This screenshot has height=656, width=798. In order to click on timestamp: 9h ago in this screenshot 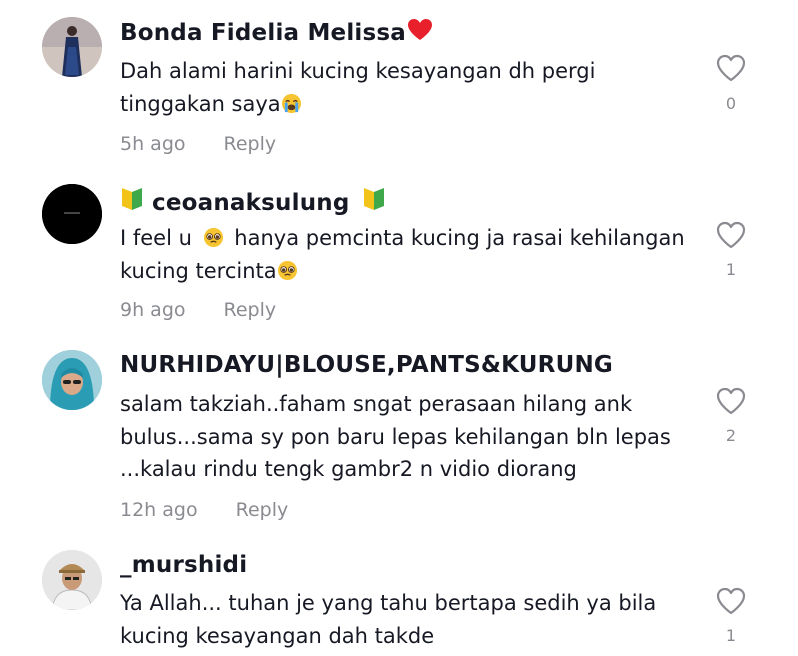, I will do `click(153, 310)`.